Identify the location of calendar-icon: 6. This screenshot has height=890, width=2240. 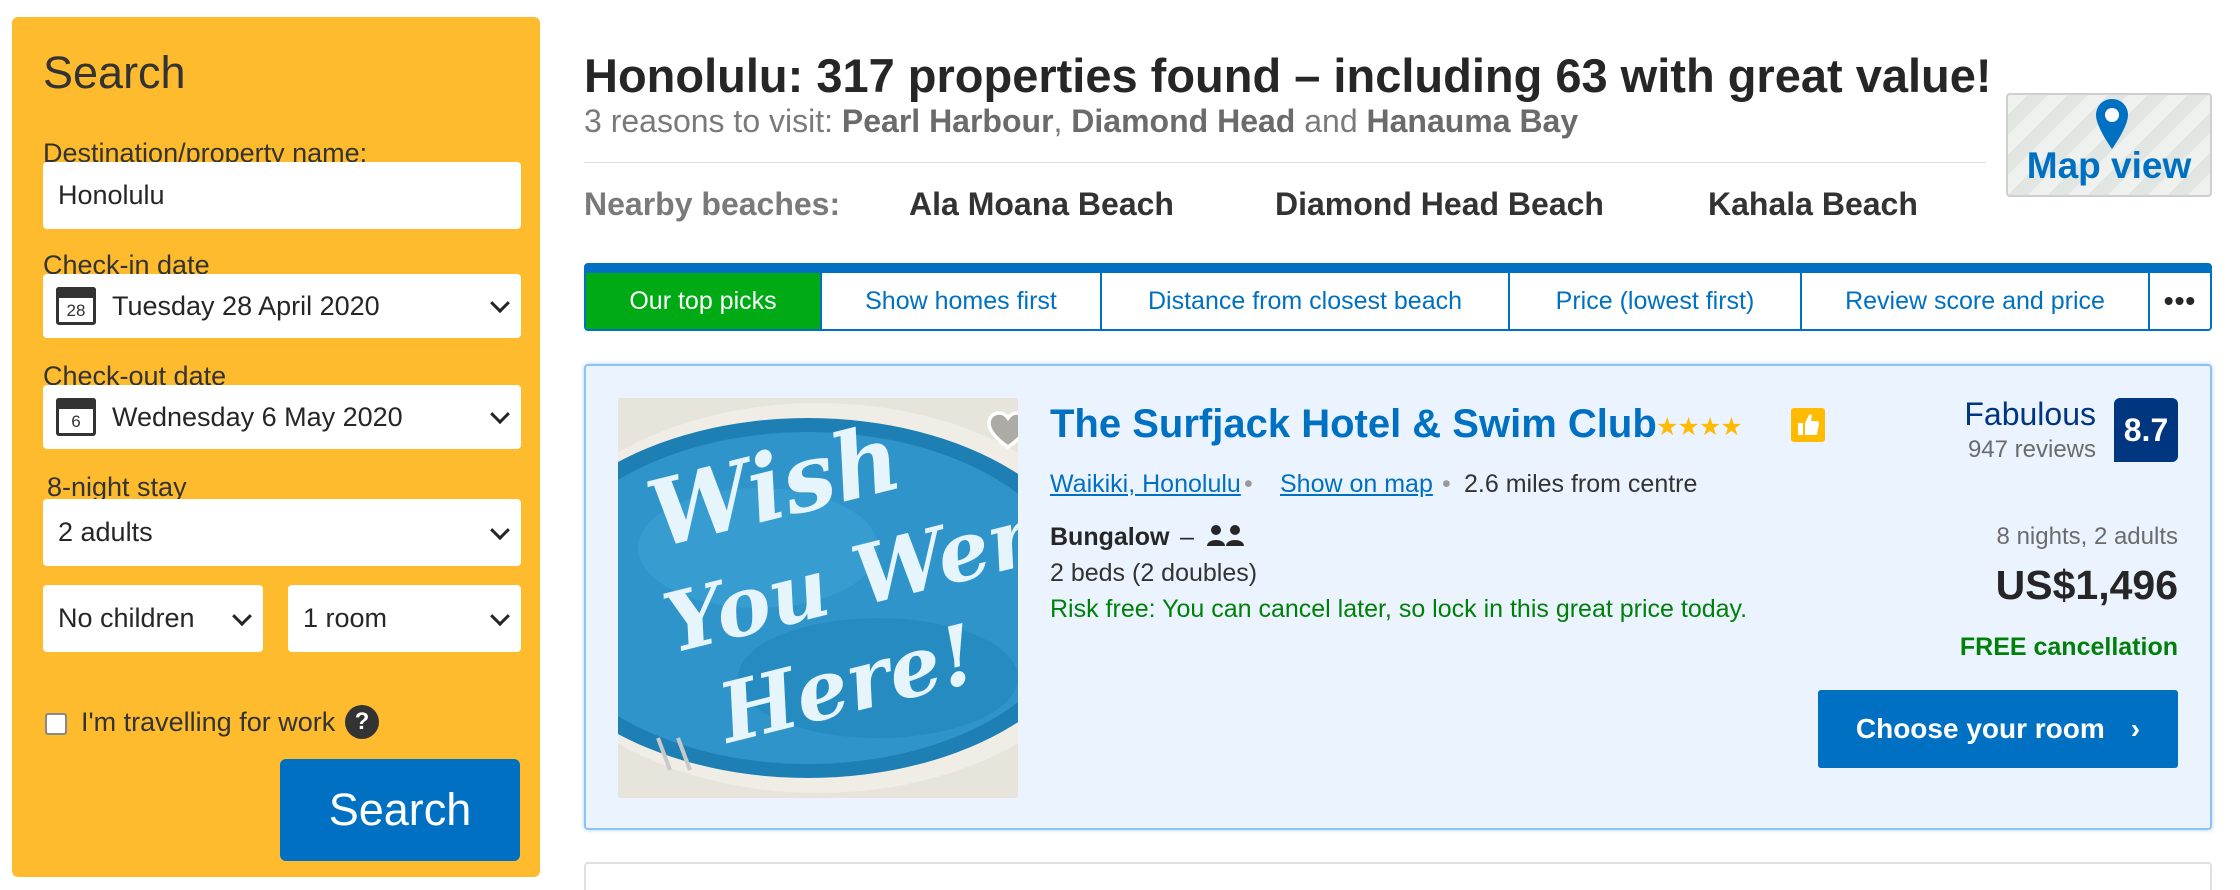
(76, 417).